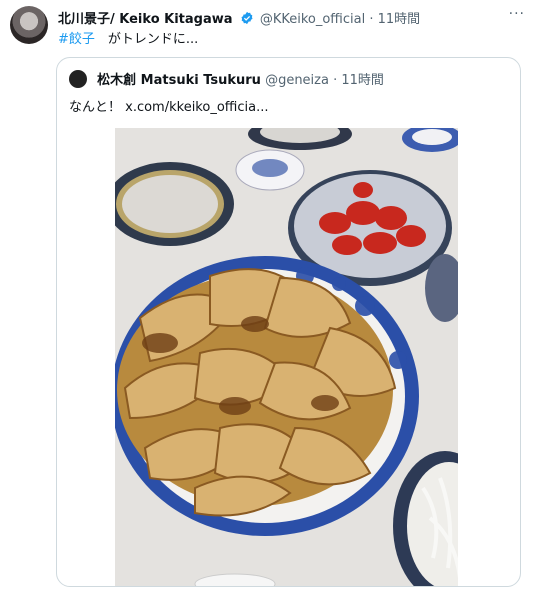 This screenshot has height=590, width=539. I want to click on author-avatar, so click(29, 25).